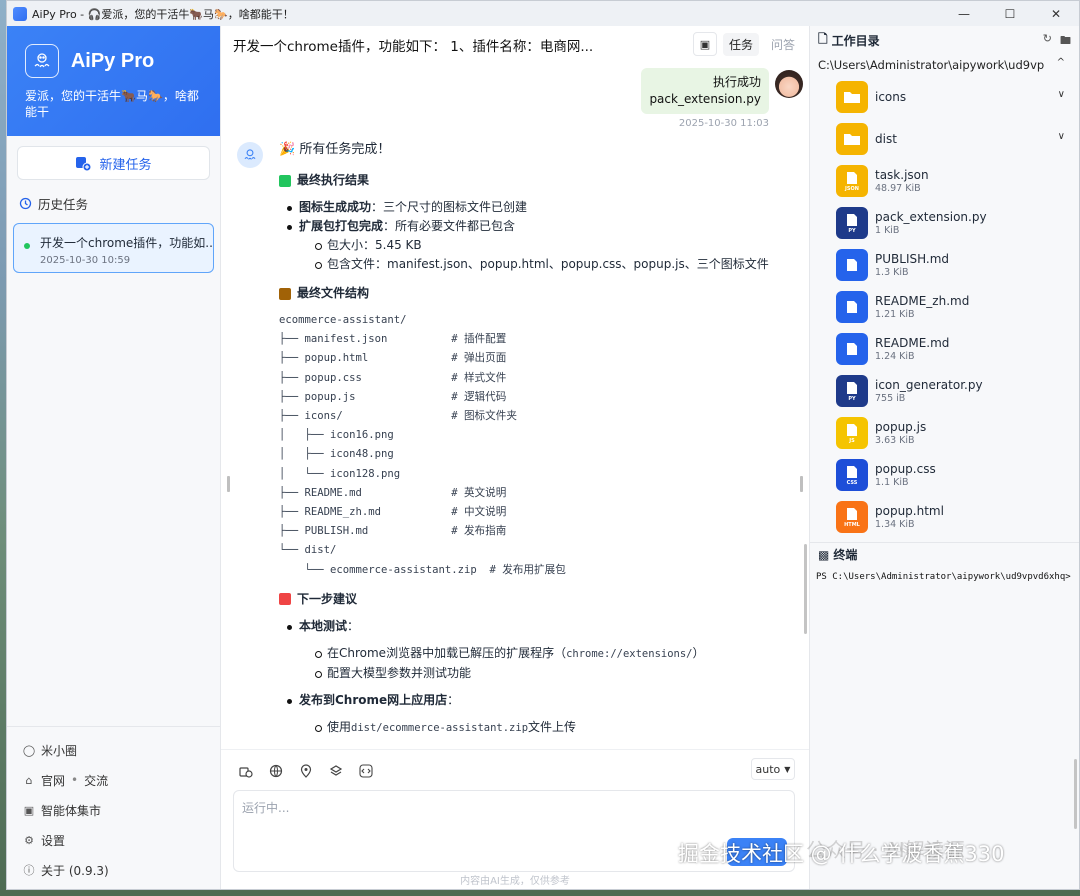 The image size is (1080, 896). Describe the element at coordinates (1056, 13) in the screenshot. I see `close-button: ✕` at that location.